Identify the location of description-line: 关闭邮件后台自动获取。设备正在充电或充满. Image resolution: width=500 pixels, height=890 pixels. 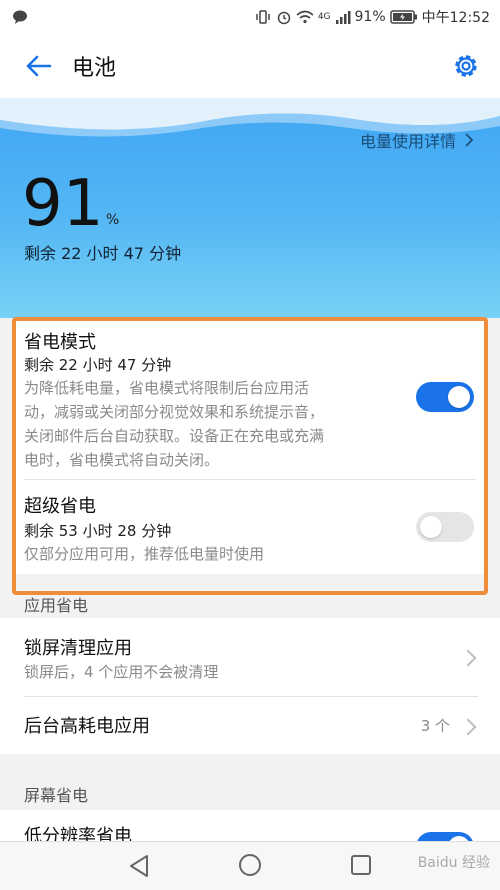
(174, 436).